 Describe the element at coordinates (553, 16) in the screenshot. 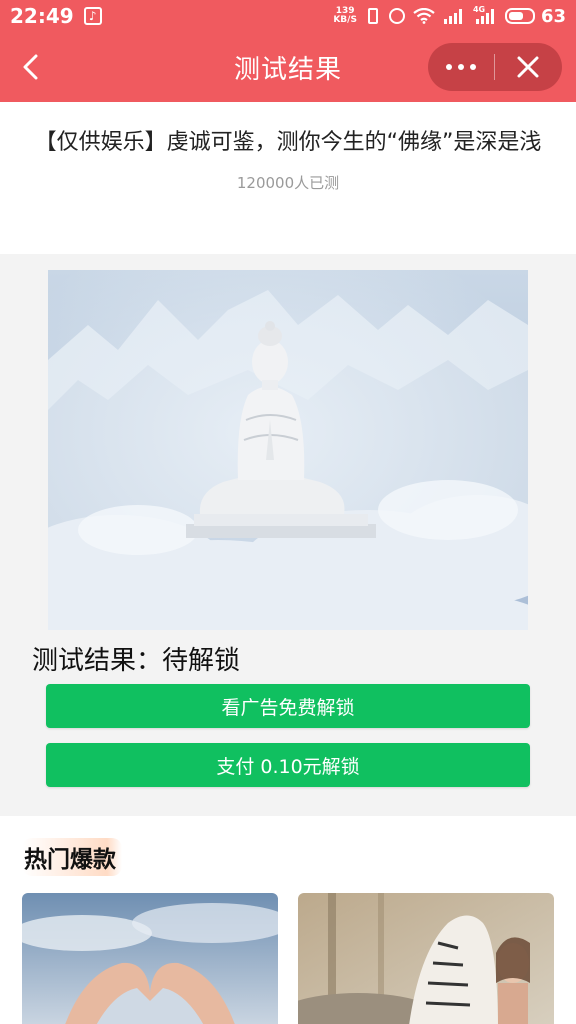

I see `battery-percent: 63` at that location.